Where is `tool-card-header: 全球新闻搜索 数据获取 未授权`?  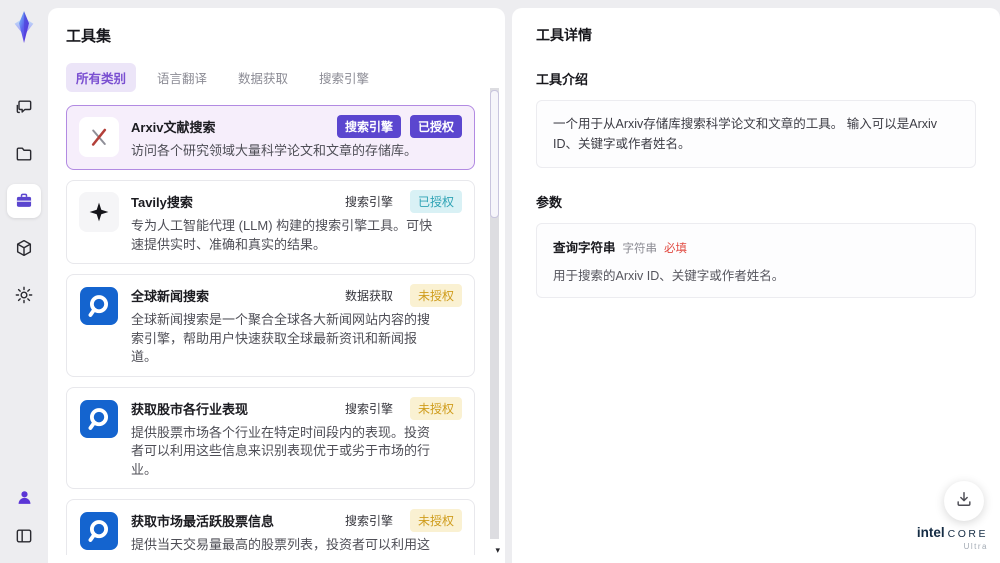
tool-card-header: 全球新闻搜索 数据获取 未授权 is located at coordinates (296, 296).